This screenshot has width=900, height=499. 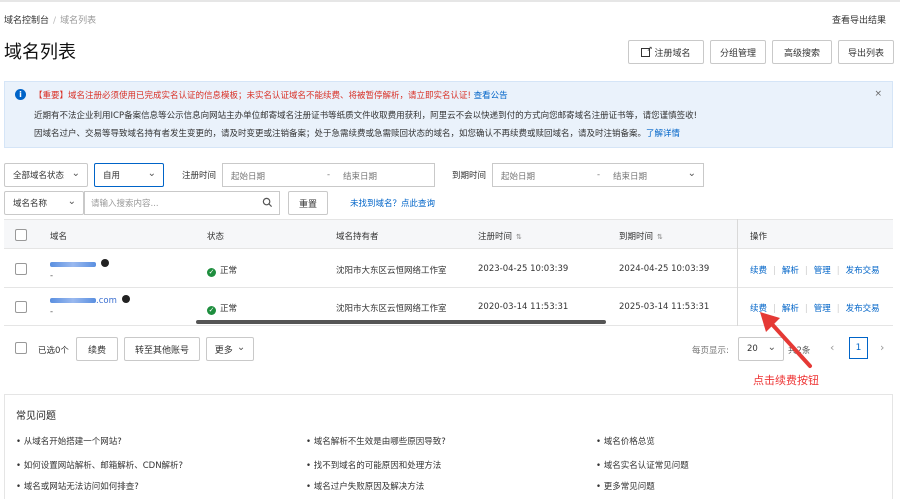 What do you see at coordinates (106, 301) in the screenshot?
I see `domain-suffix: .com` at bounding box center [106, 301].